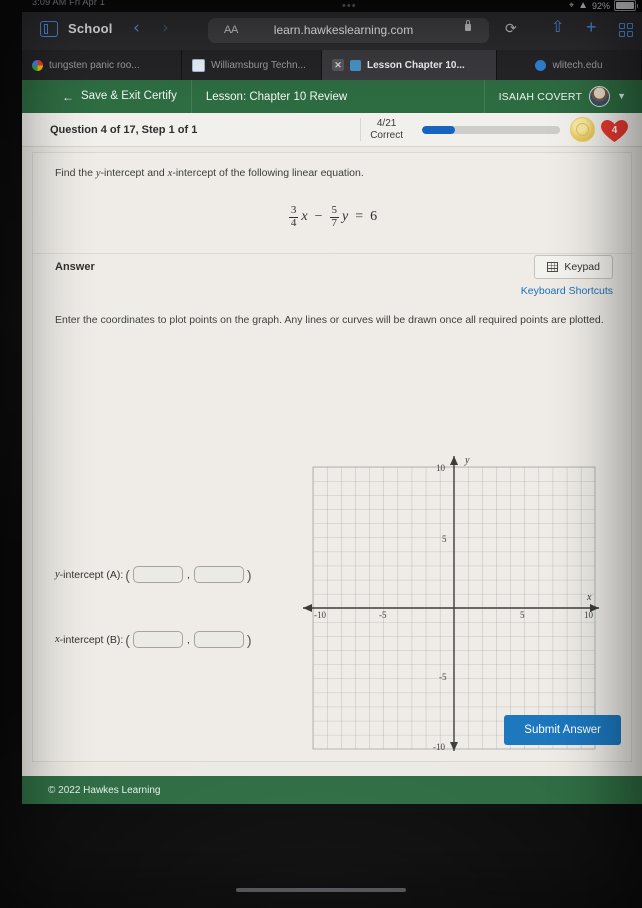 The image size is (642, 908). I want to click on graph-y-tick--10: -10, so click(439, 747).